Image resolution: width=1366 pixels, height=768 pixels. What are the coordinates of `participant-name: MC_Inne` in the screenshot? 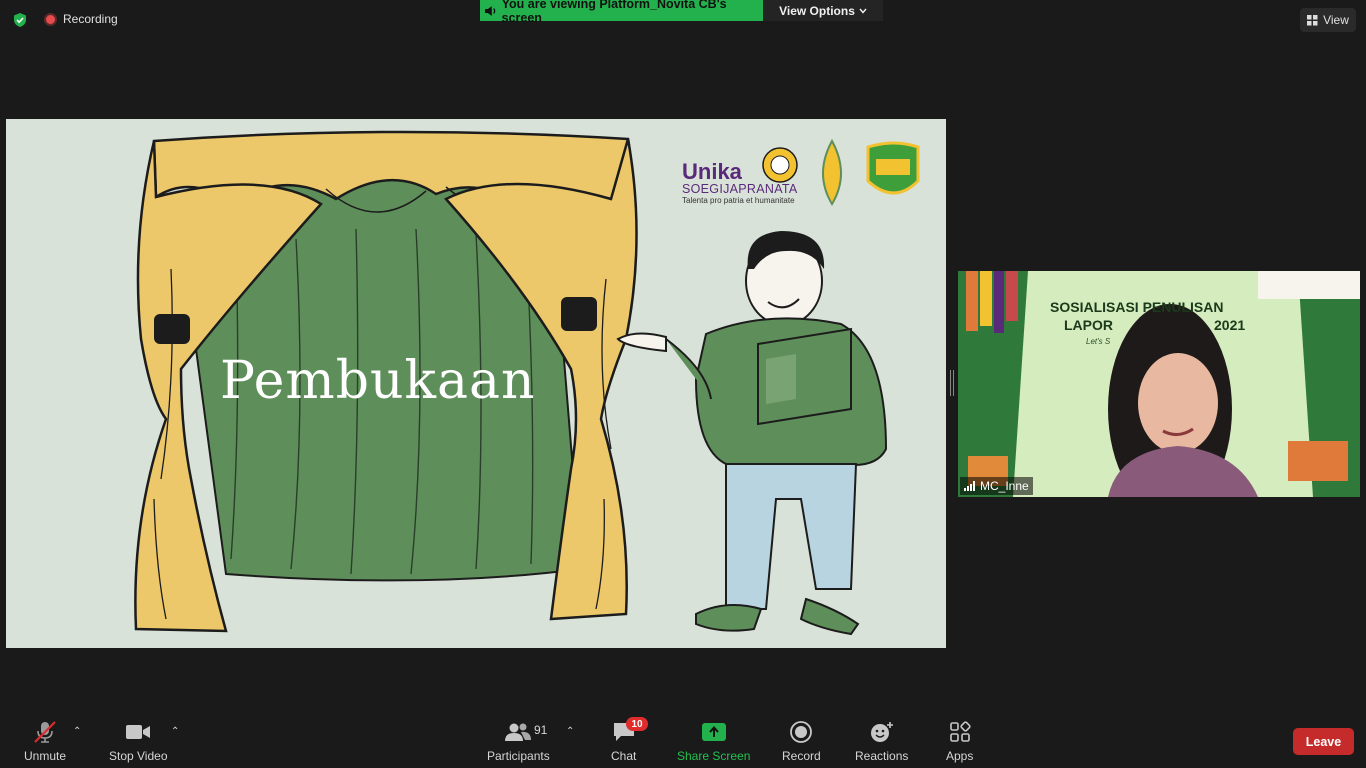 It's located at (1004, 486).